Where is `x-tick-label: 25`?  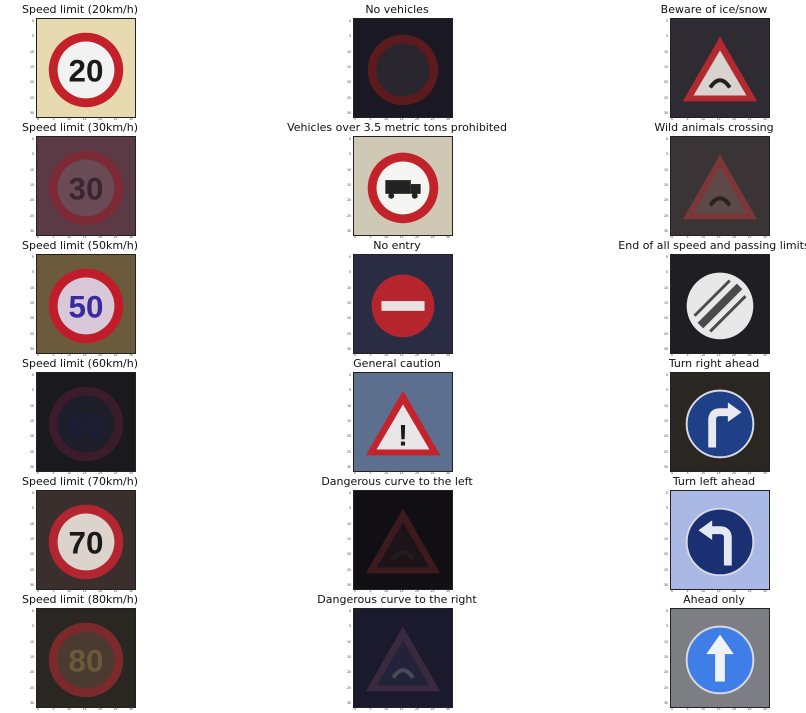
x-tick-label: 25 is located at coordinates (115, 709).